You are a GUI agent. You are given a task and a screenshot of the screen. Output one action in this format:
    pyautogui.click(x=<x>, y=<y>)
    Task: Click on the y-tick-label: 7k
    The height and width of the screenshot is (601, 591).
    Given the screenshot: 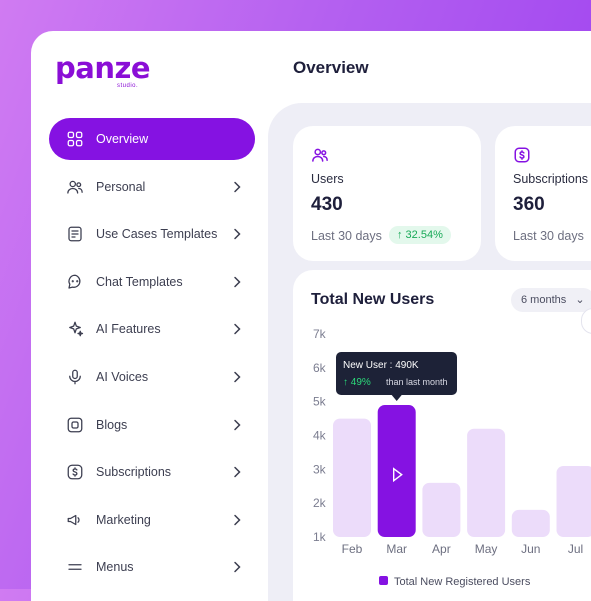 What is the action you would take?
    pyautogui.click(x=320, y=334)
    